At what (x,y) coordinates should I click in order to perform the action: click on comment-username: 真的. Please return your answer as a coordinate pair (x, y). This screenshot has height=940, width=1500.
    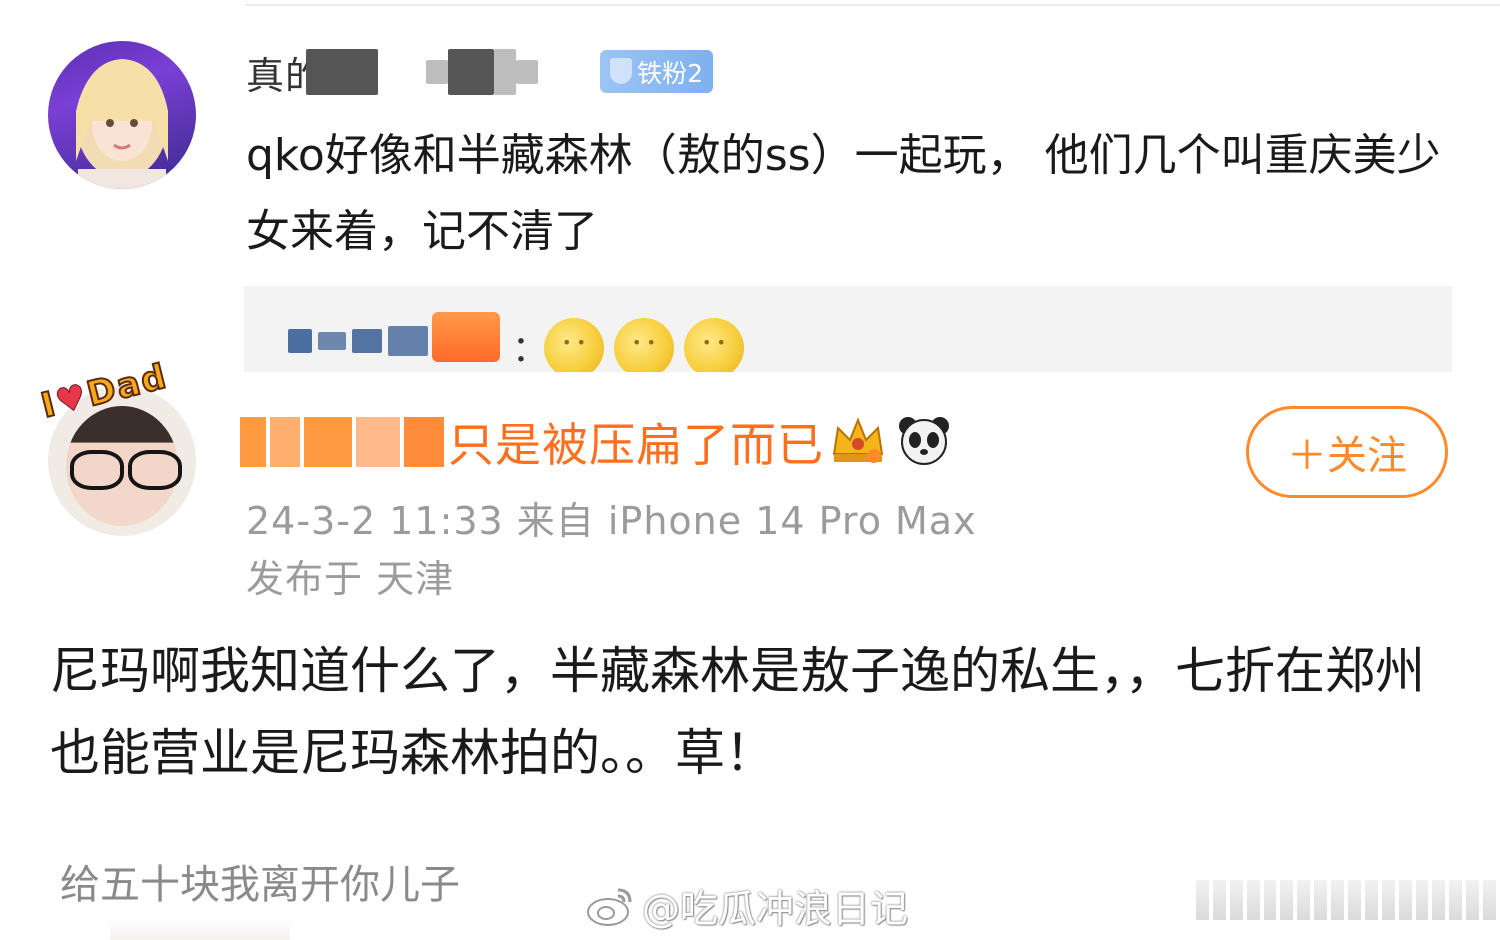
    Looking at the image, I should click on (392, 73).